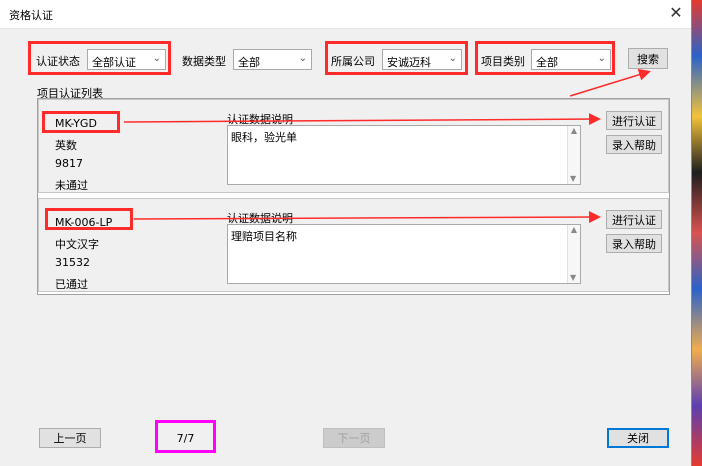 This screenshot has width=702, height=466. Describe the element at coordinates (353, 61) in the screenshot. I see `company-label: 所属公司` at that location.